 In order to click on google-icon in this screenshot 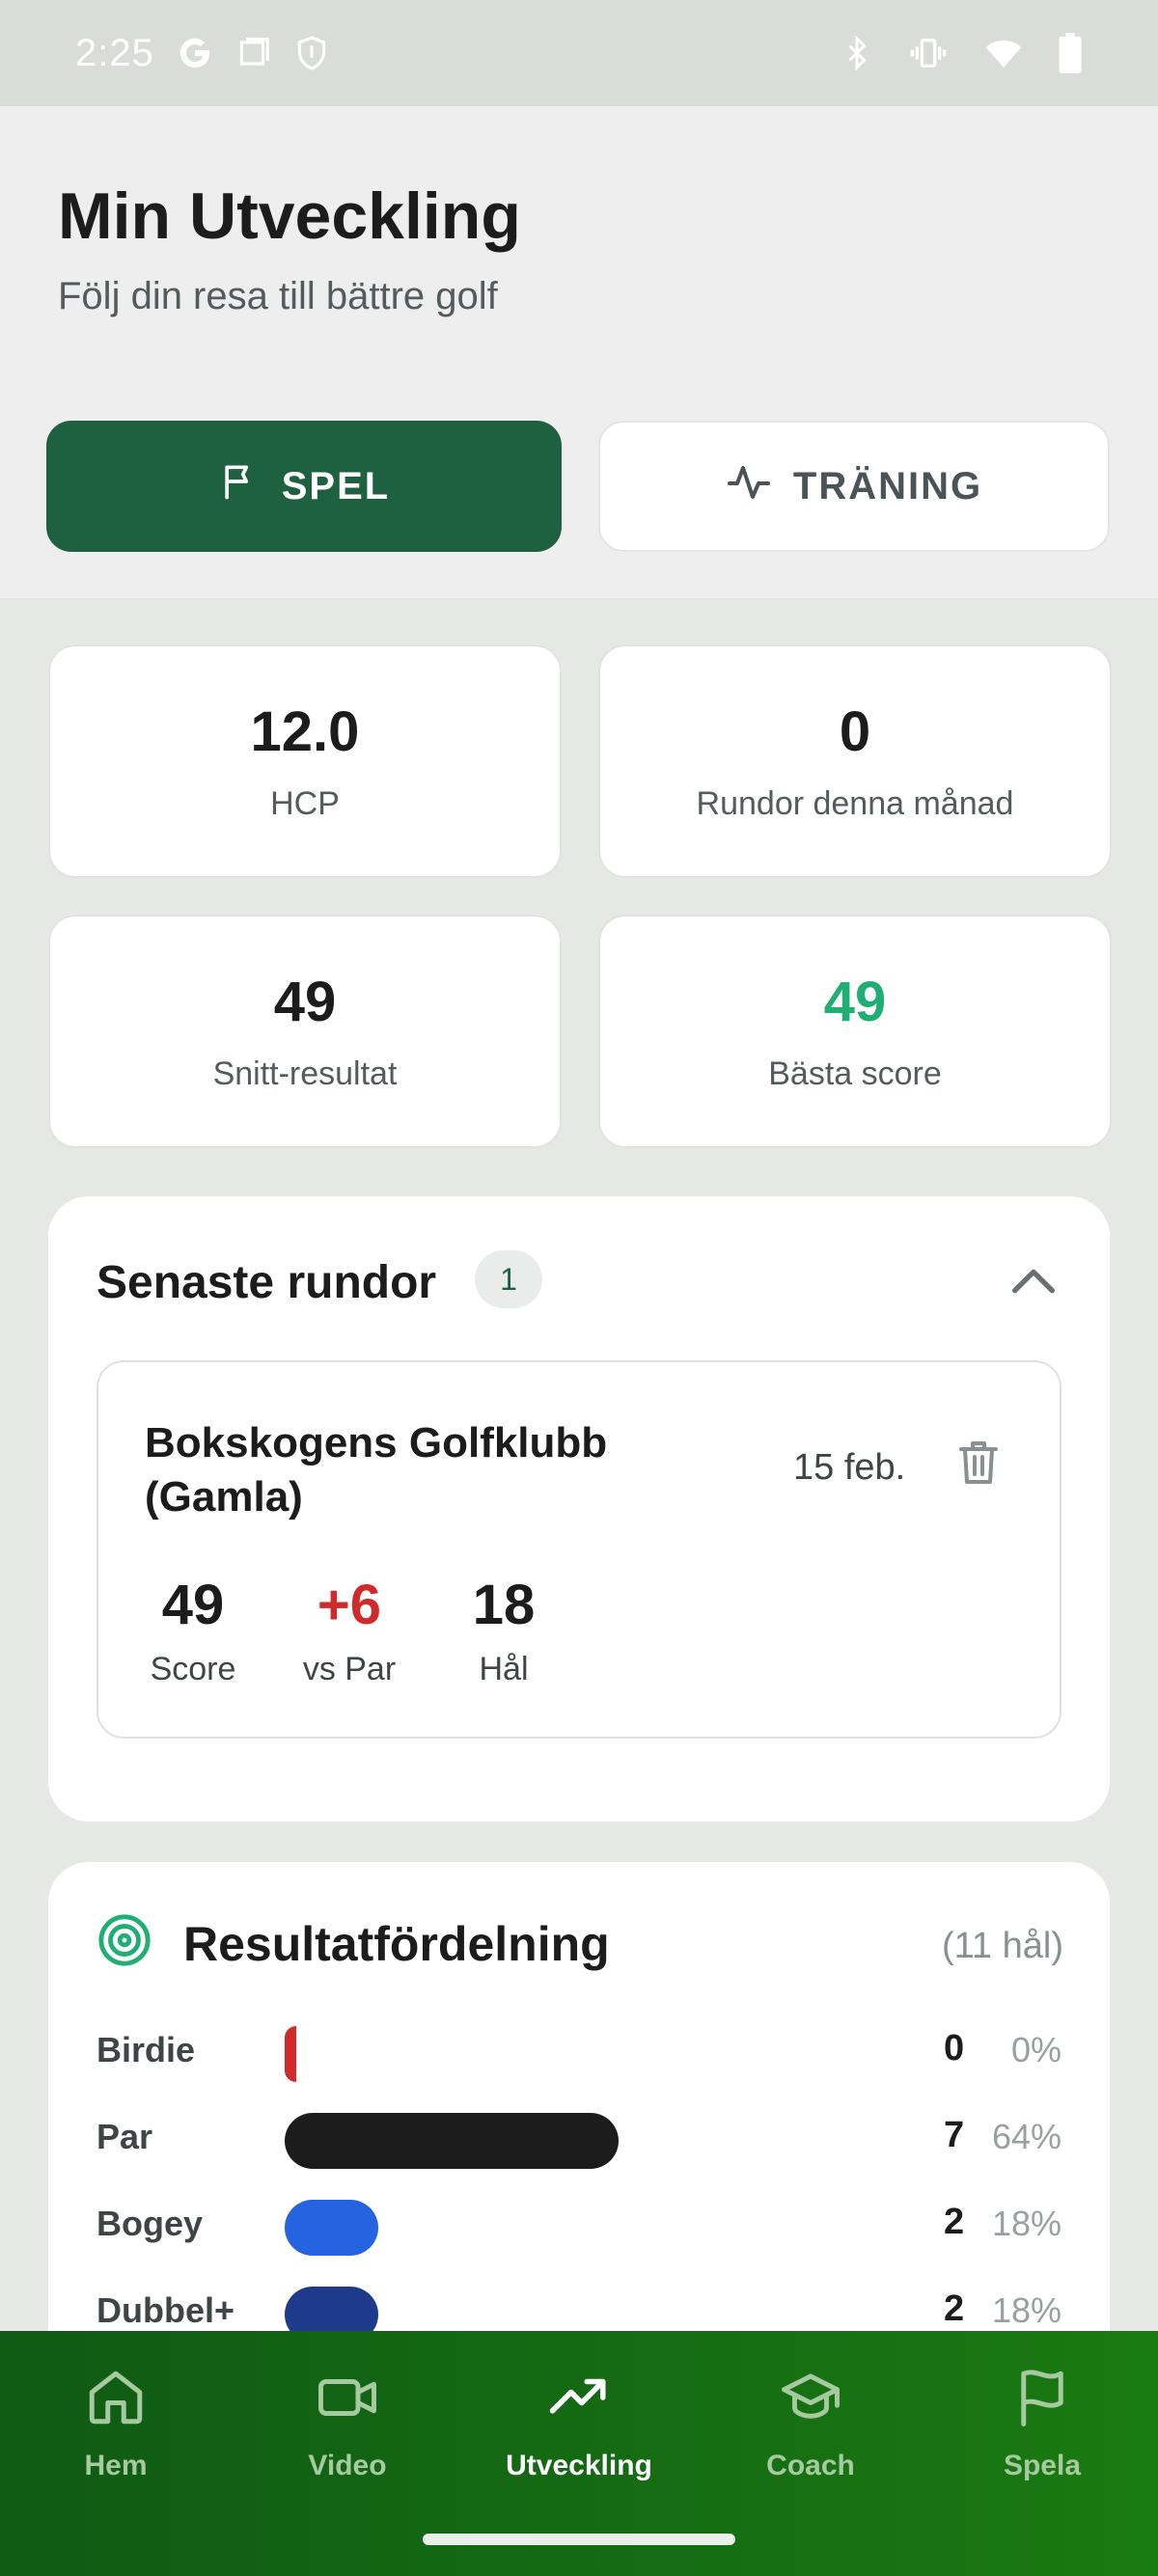, I will do `click(195, 53)`.